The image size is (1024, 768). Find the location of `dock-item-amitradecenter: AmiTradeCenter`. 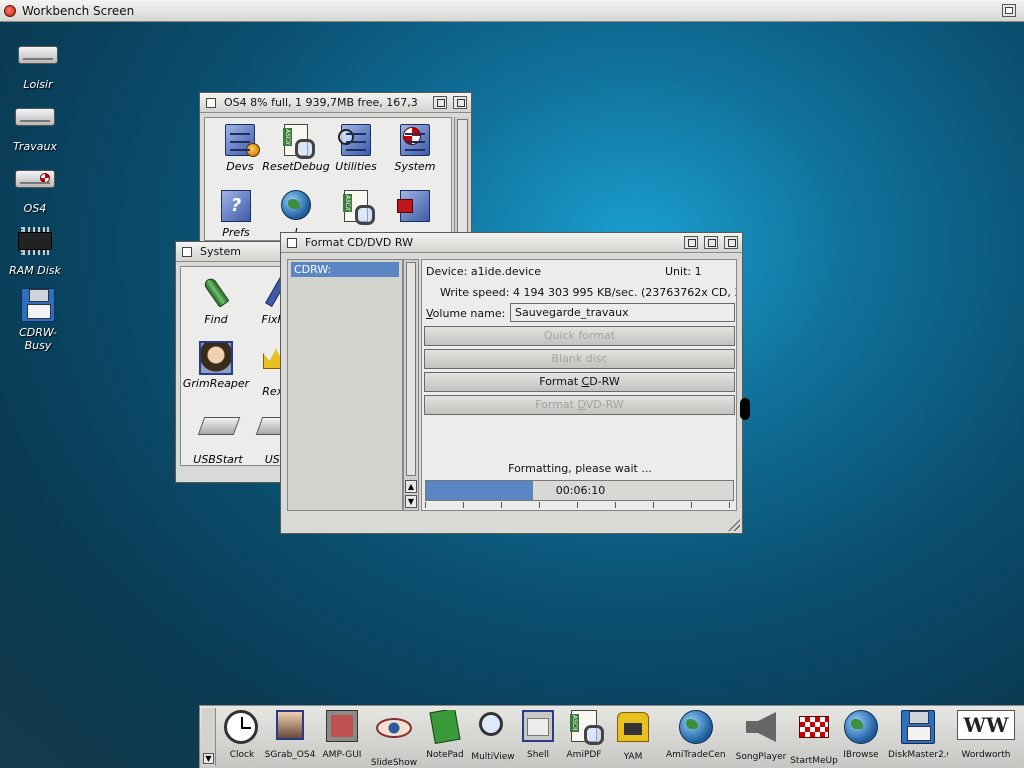

dock-item-amitradecenter: AmiTradeCenter is located at coordinates (696, 735).